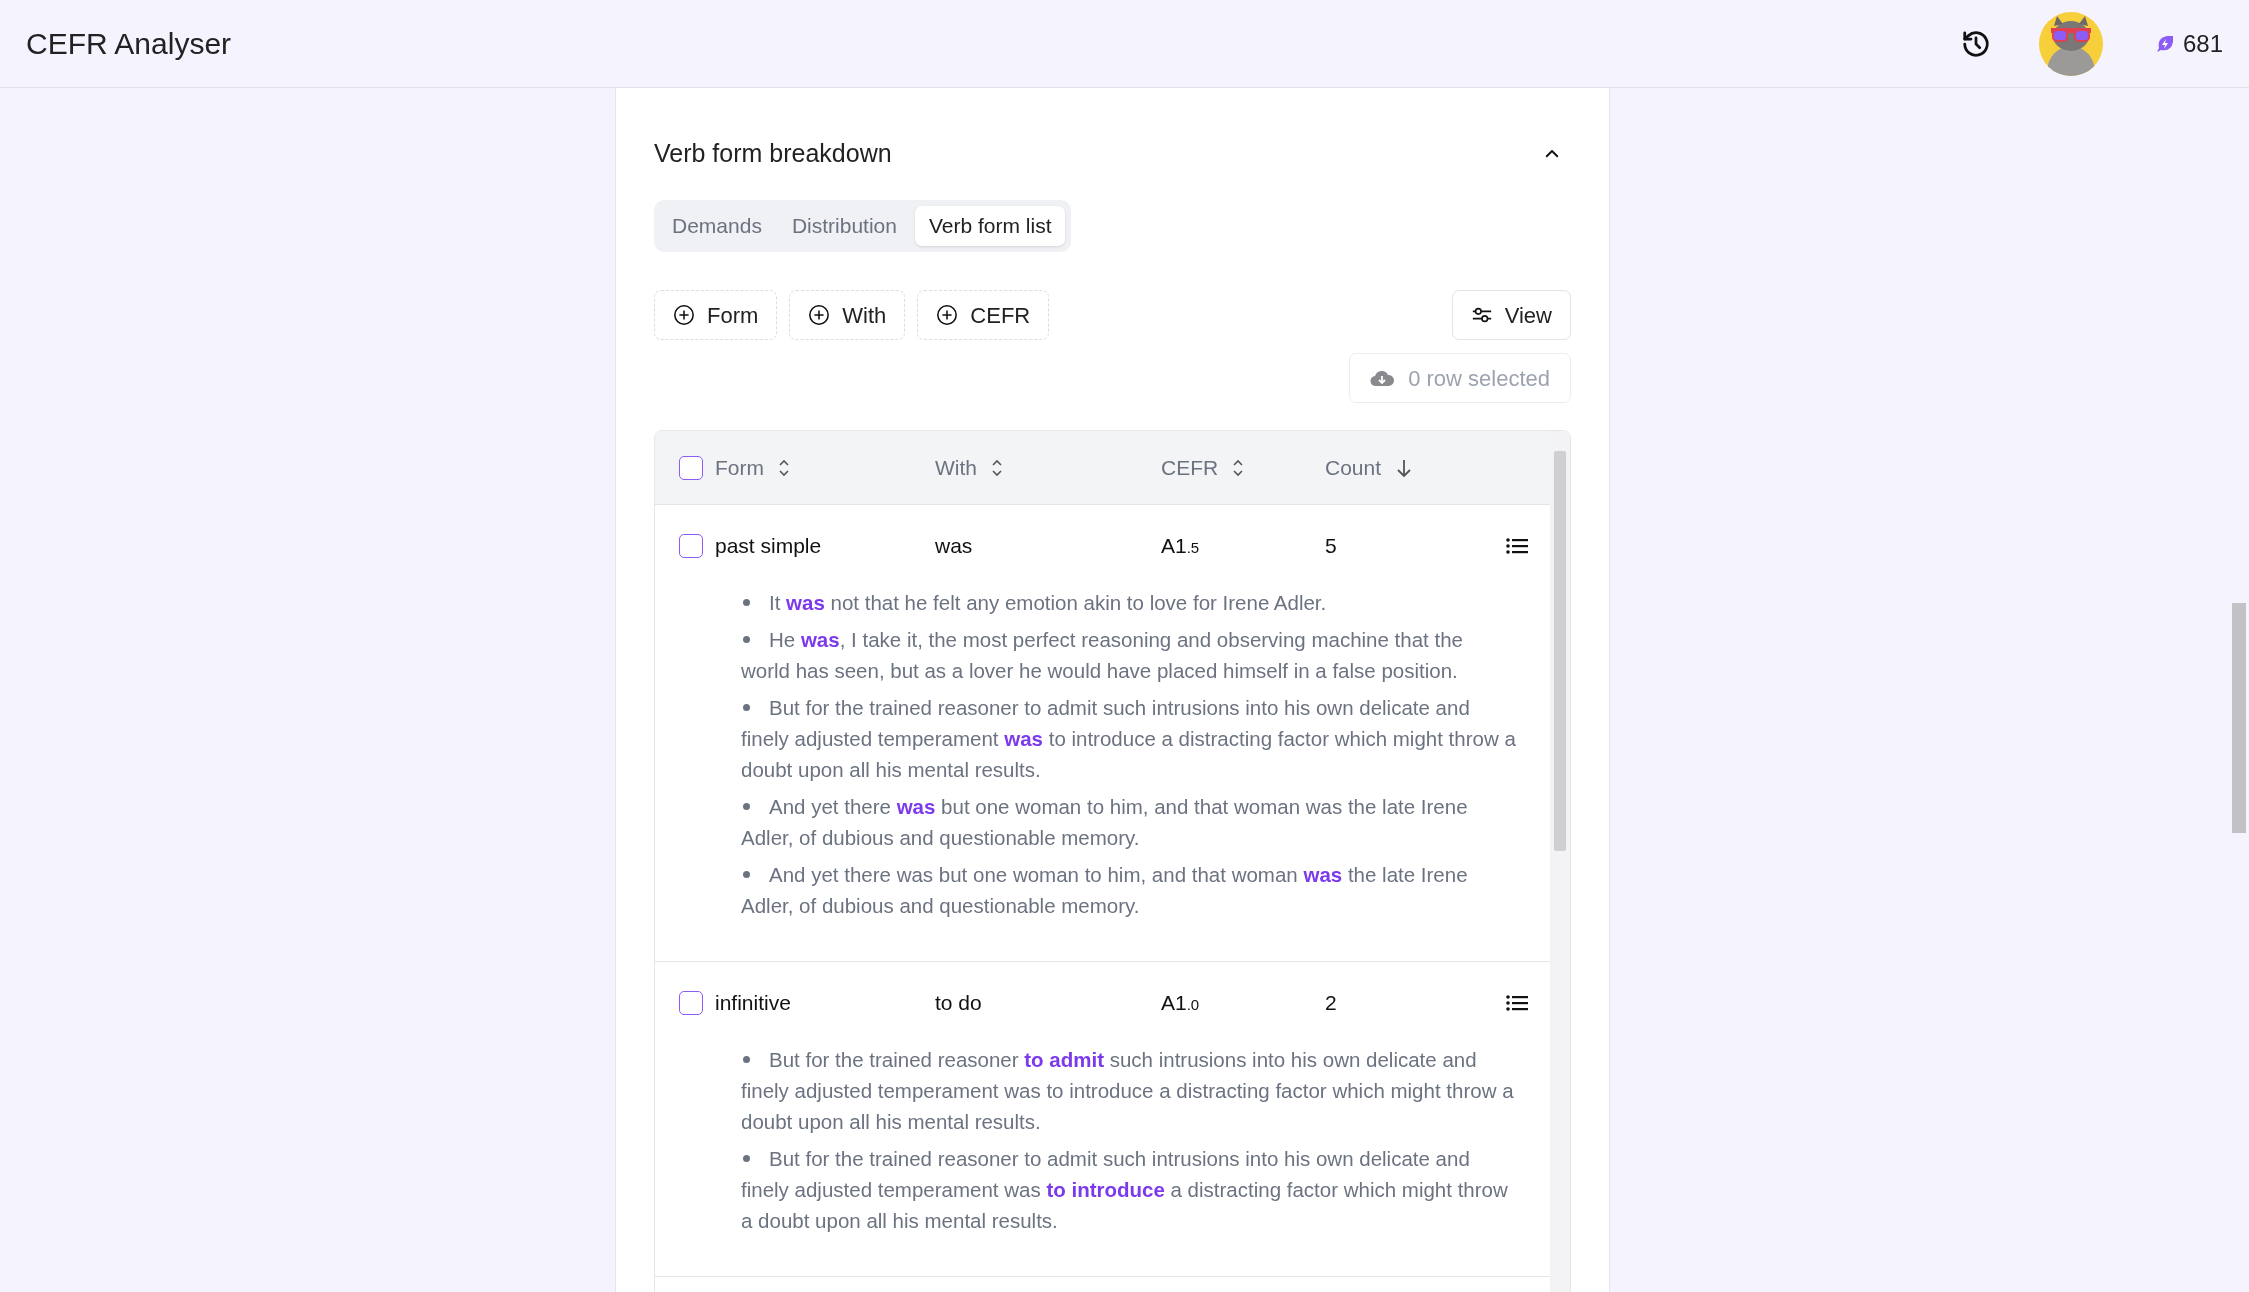  I want to click on table-cell: 2, so click(1331, 1003).